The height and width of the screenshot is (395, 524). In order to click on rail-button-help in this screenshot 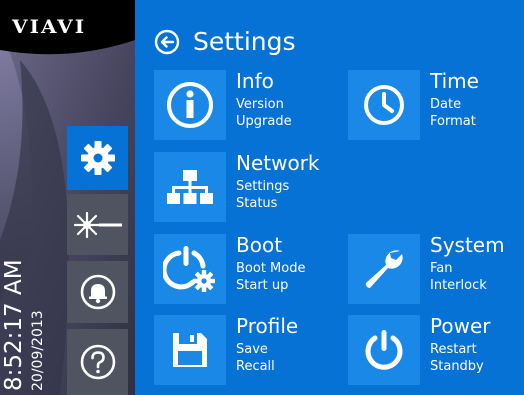, I will do `click(97, 362)`.